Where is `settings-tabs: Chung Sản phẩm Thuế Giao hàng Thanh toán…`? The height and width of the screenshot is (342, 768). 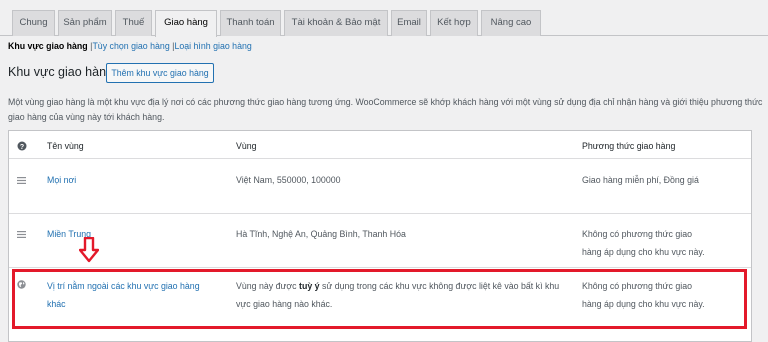
settings-tabs: Chung Sản phẩm Thuế Giao hàng Thanh toán… is located at coordinates (384, 18).